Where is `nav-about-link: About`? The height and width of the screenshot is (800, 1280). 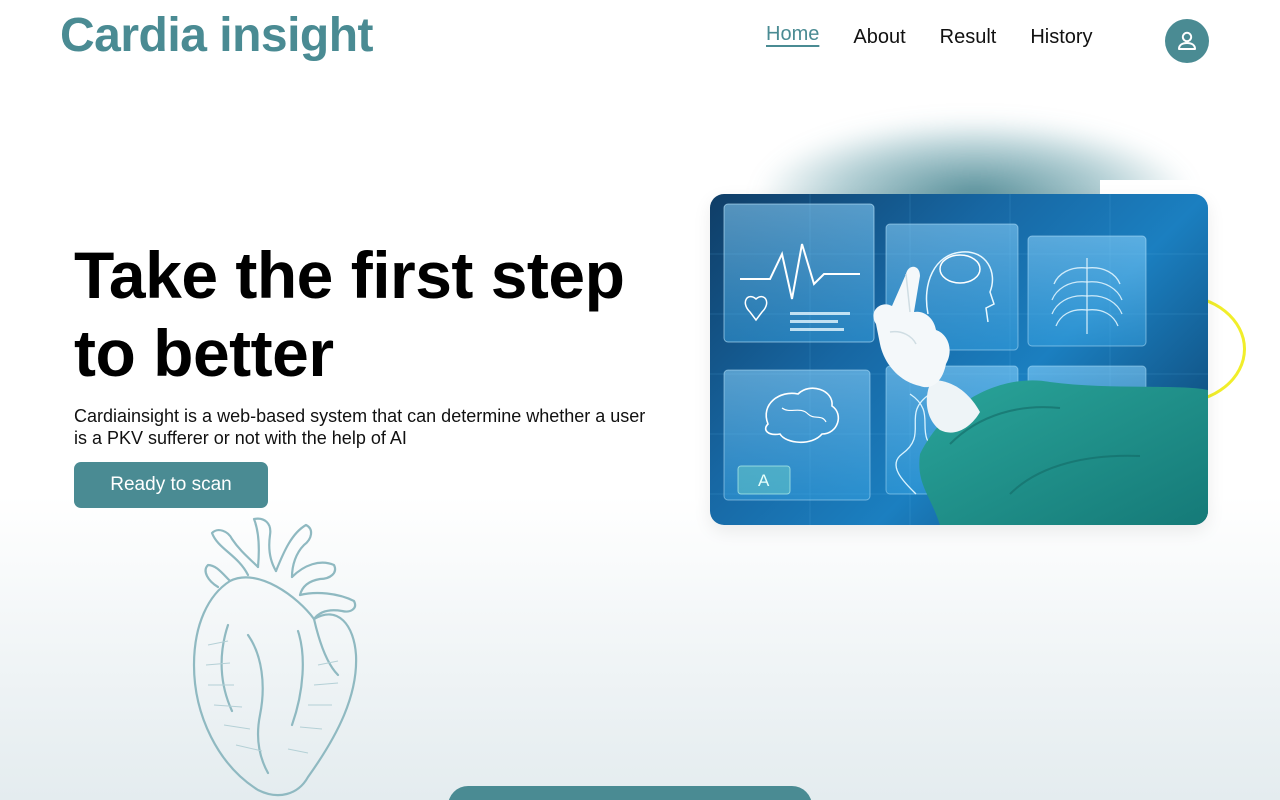 nav-about-link: About is located at coordinates (879, 37).